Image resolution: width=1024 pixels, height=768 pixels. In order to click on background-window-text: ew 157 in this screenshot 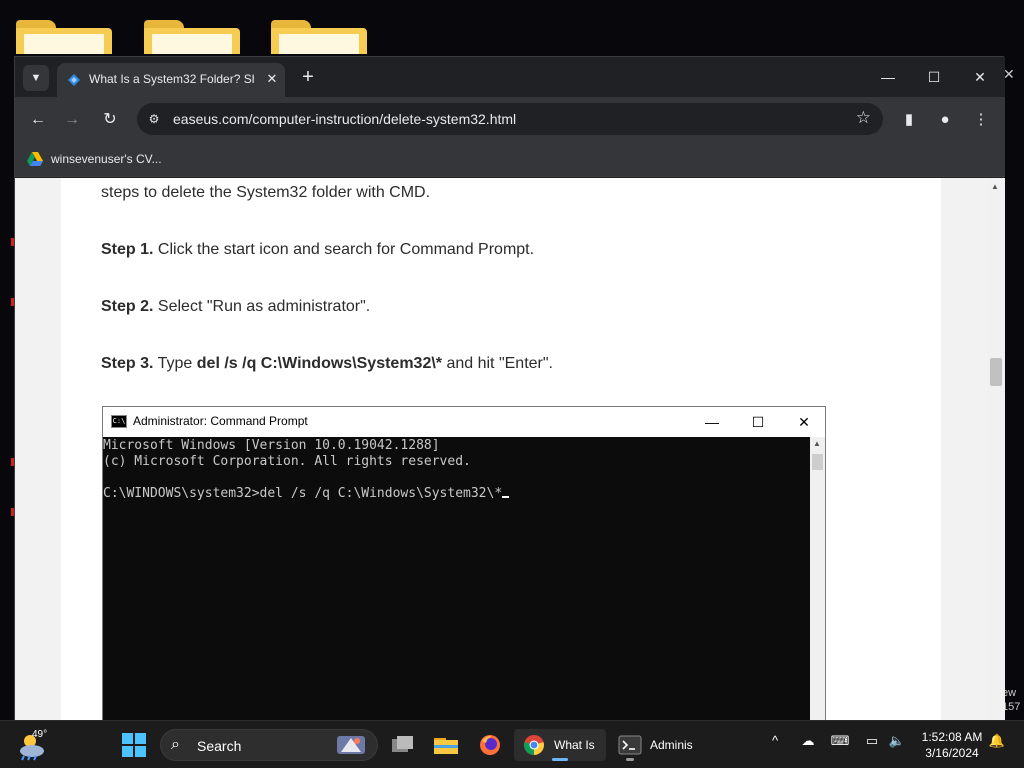, I will do `click(1011, 700)`.